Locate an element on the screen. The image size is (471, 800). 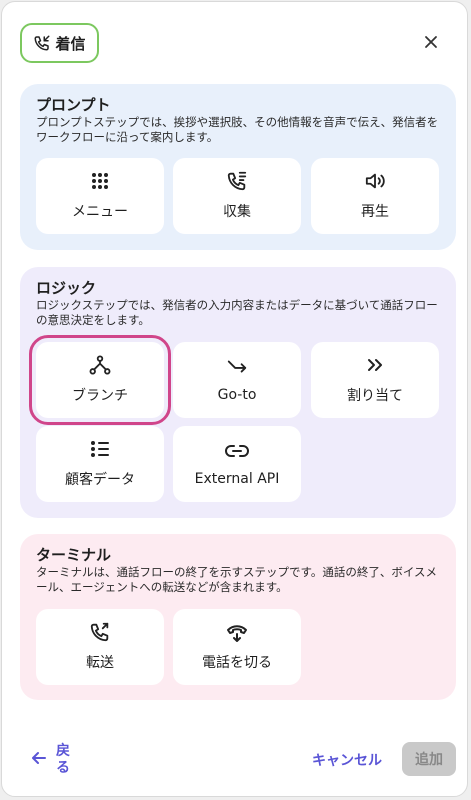
phone-incoming-icon is located at coordinates (42, 43).